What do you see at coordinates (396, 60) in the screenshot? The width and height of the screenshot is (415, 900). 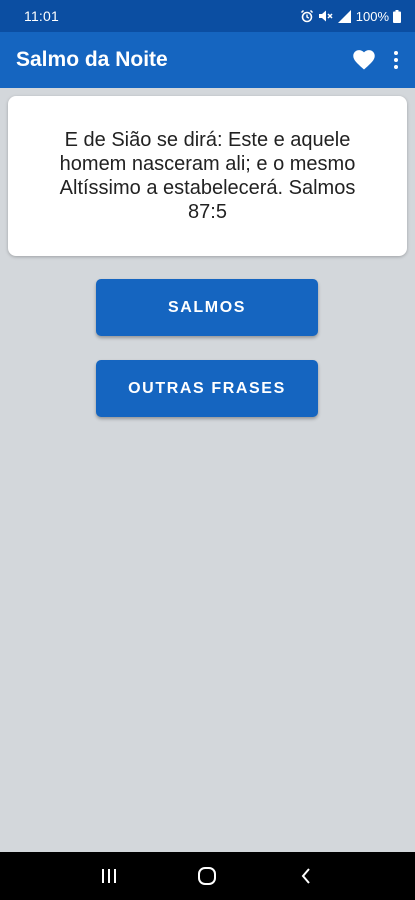 I see `more-vert-icon` at bounding box center [396, 60].